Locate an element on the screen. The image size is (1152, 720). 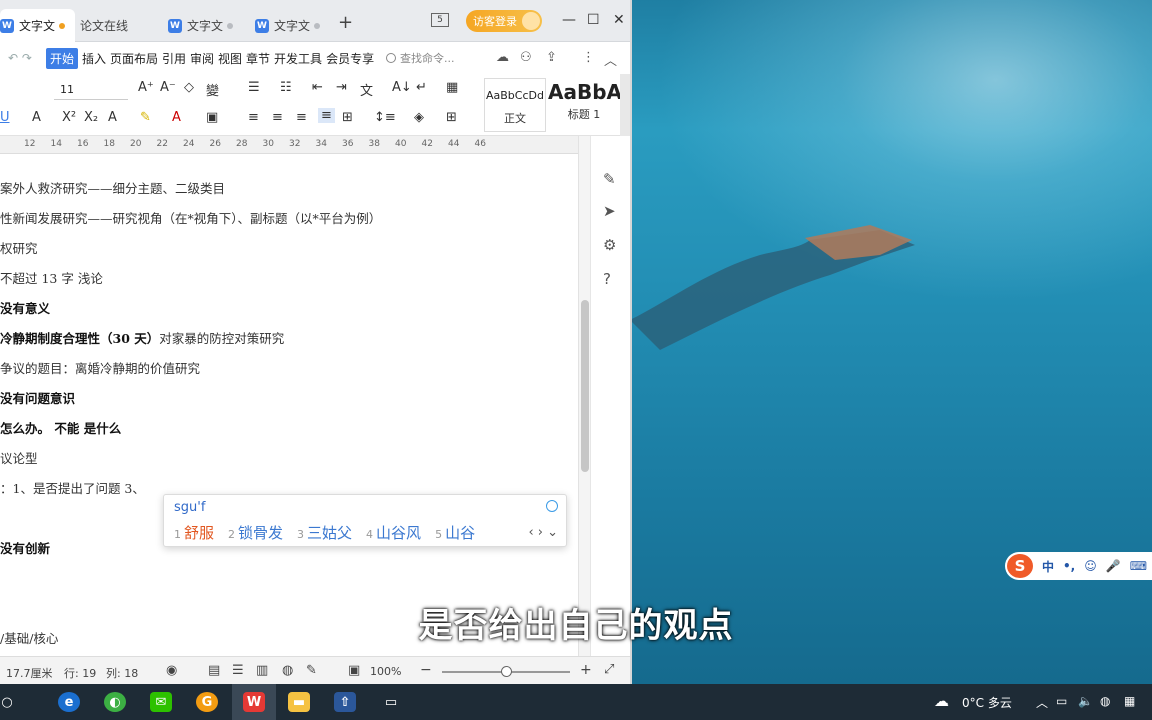
battery-icon: ▭ is located at coordinates (1061, 701).